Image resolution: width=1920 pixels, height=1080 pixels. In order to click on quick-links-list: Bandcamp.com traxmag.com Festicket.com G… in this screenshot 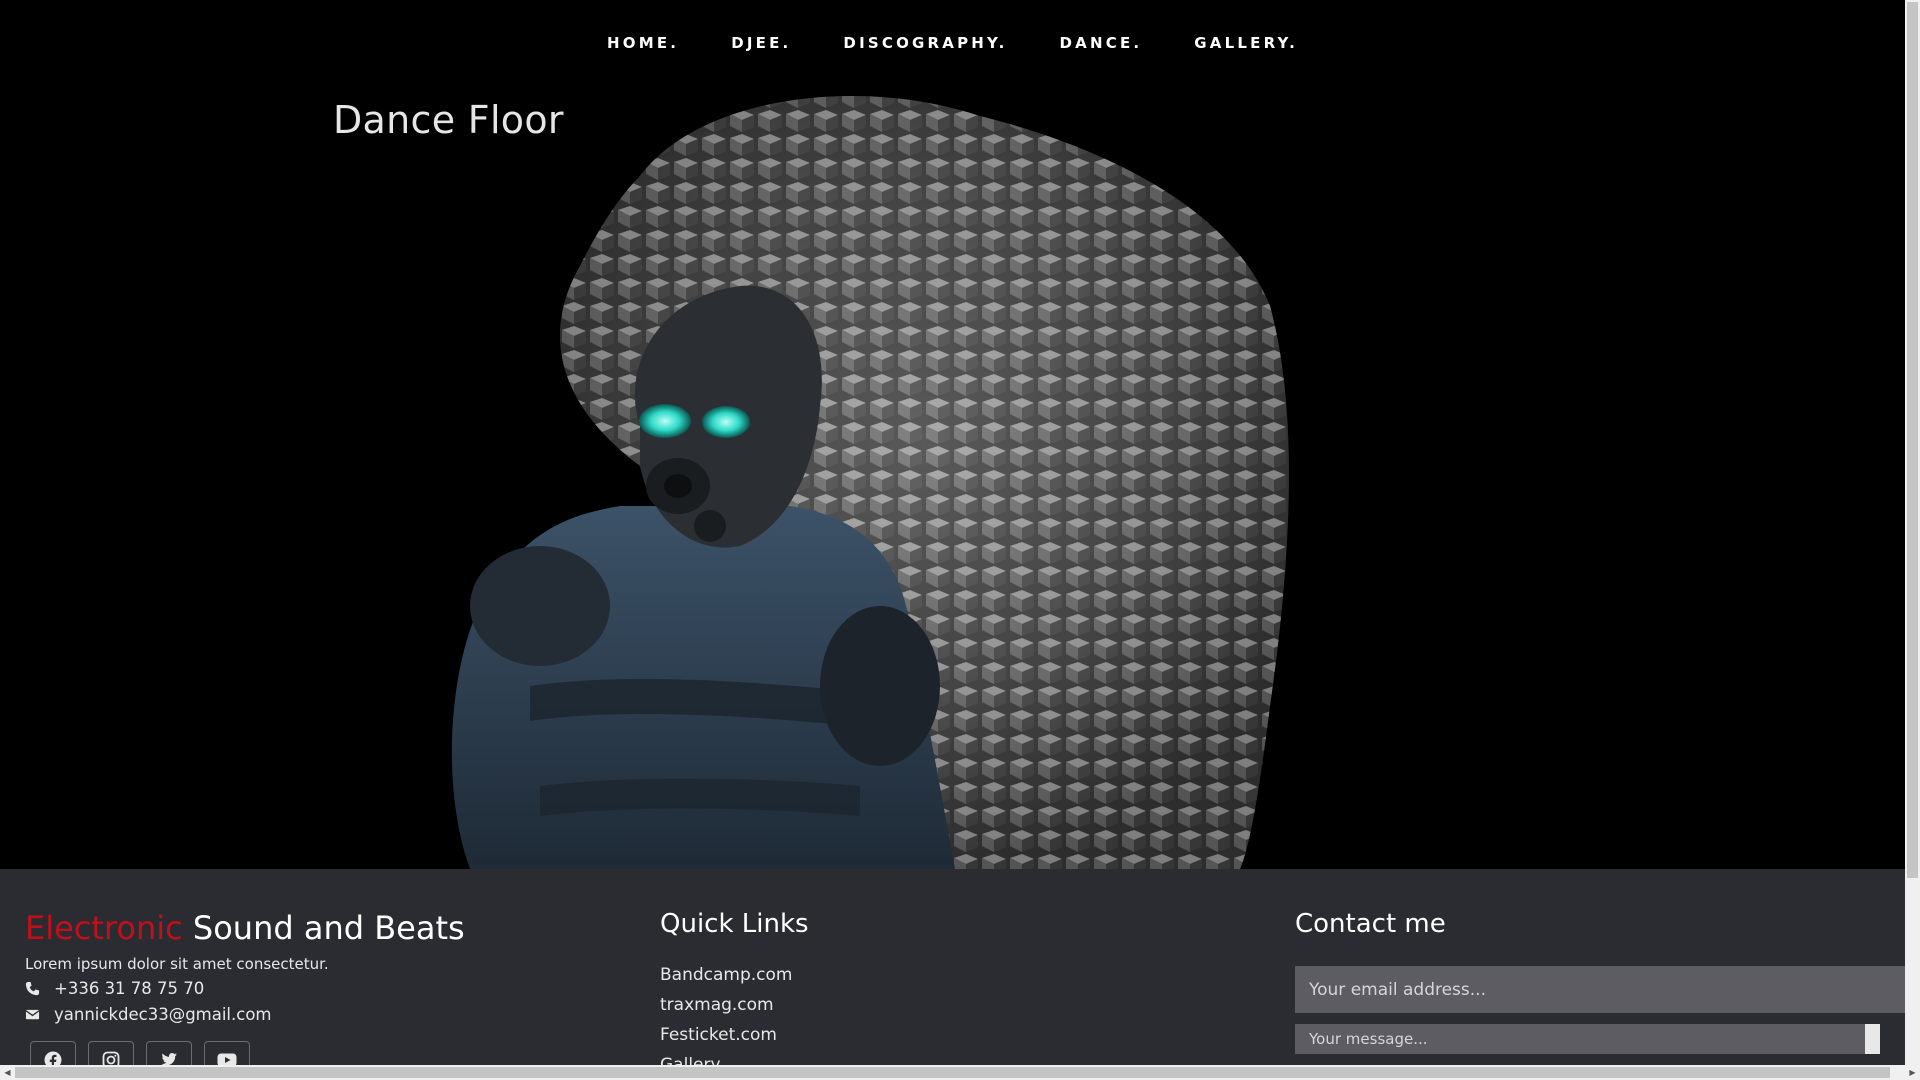, I will do `click(726, 1014)`.